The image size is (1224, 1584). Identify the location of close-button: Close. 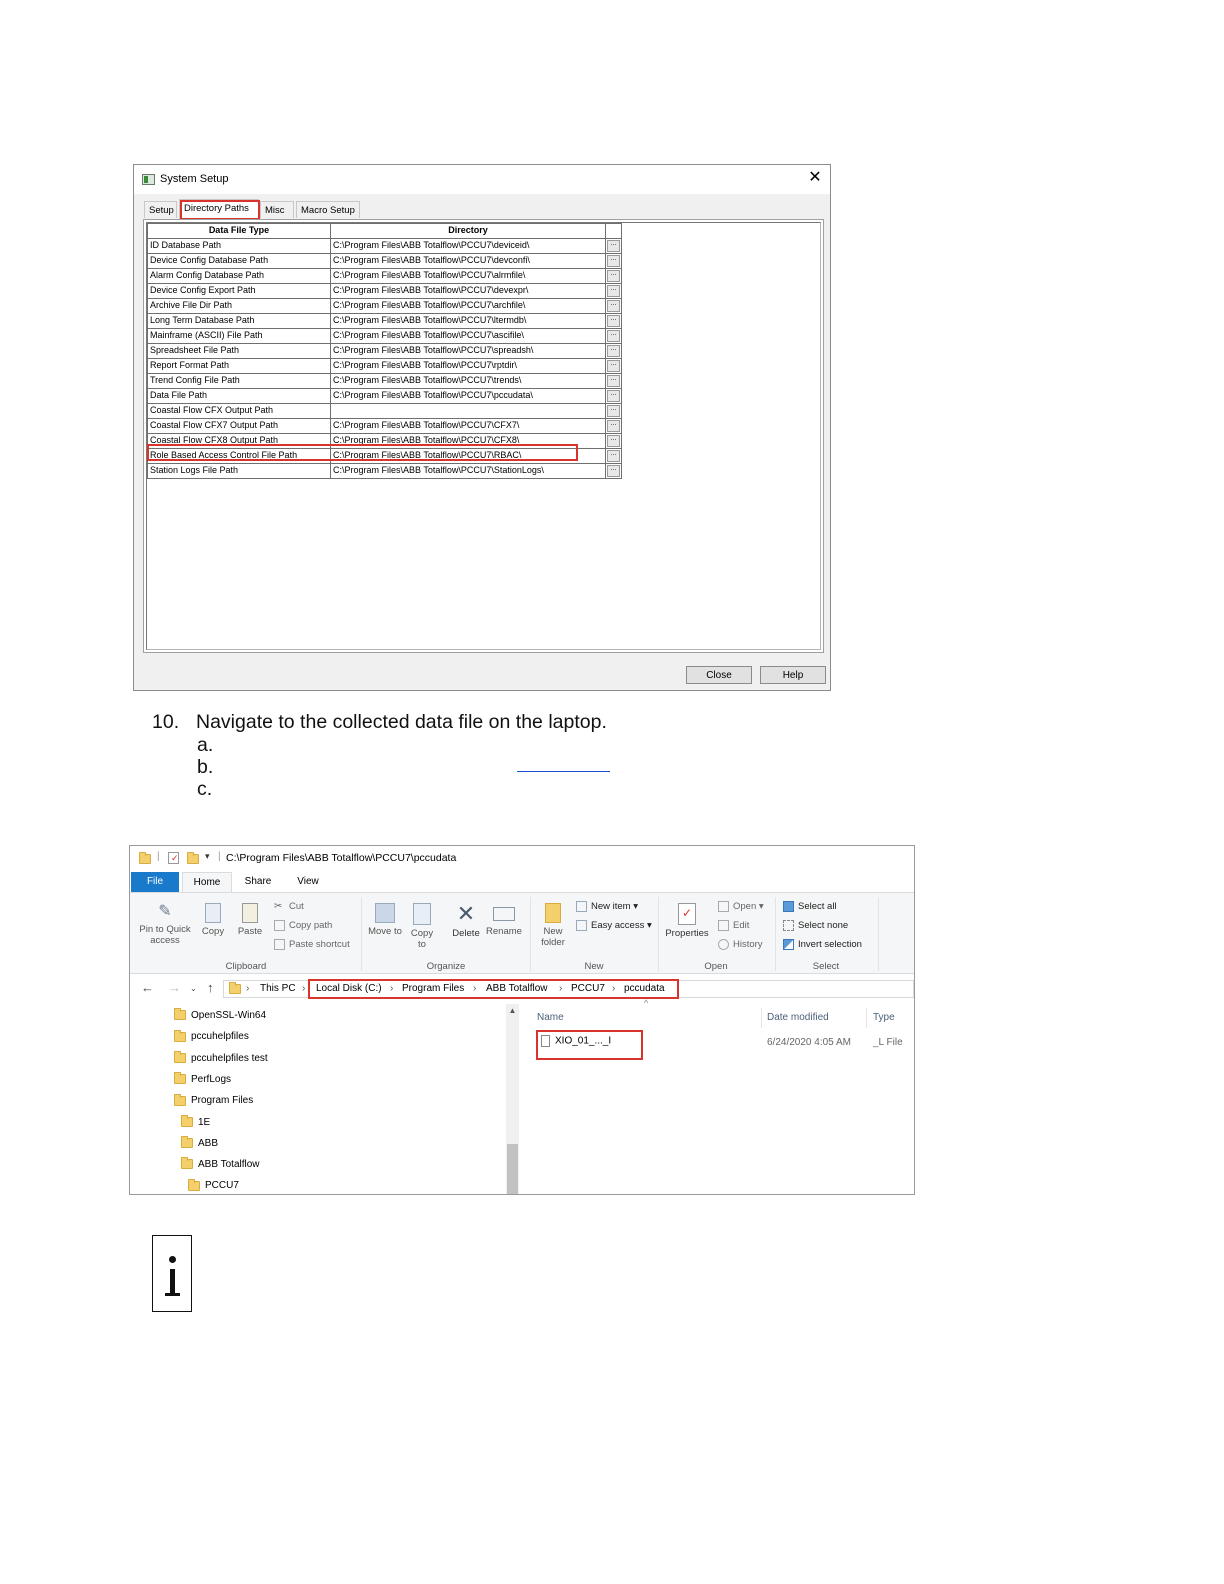
(719, 675).